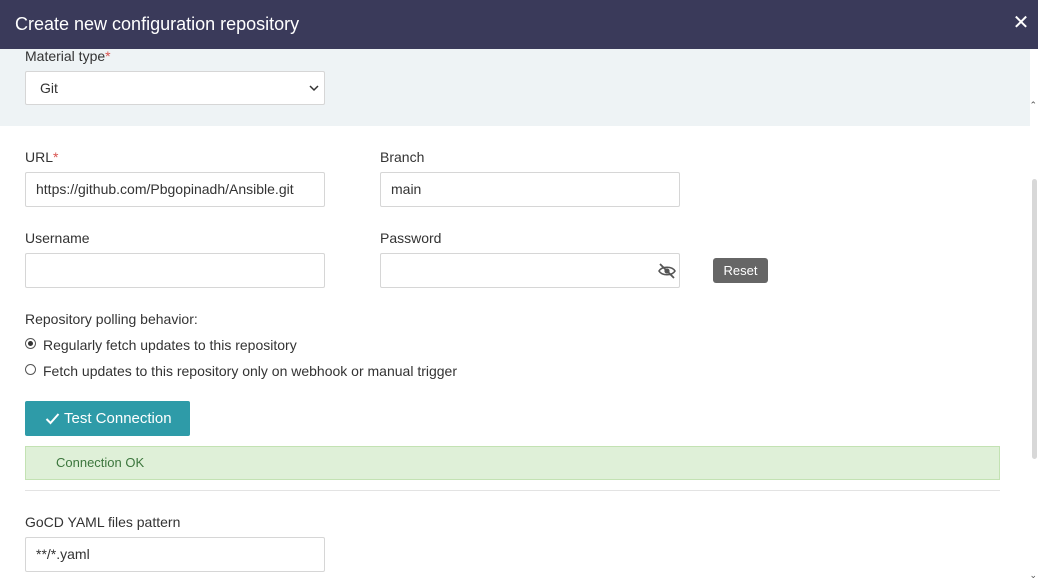  Describe the element at coordinates (740, 270) in the screenshot. I see `reset-password-button: Reset` at that location.